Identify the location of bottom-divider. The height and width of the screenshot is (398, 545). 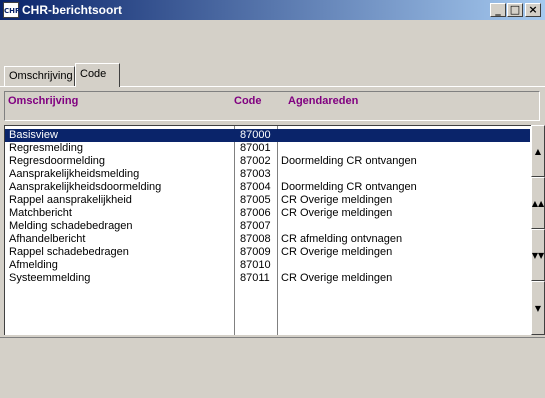
(272, 337).